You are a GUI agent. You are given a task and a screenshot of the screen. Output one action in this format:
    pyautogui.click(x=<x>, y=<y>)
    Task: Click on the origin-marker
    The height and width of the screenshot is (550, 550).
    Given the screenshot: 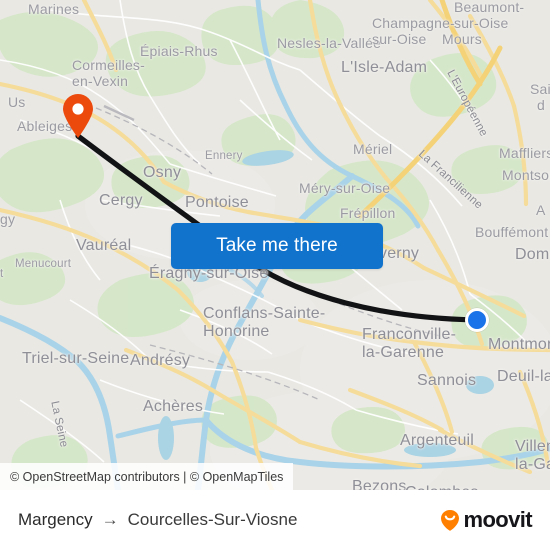 What is the action you would take?
    pyautogui.click(x=78, y=116)
    